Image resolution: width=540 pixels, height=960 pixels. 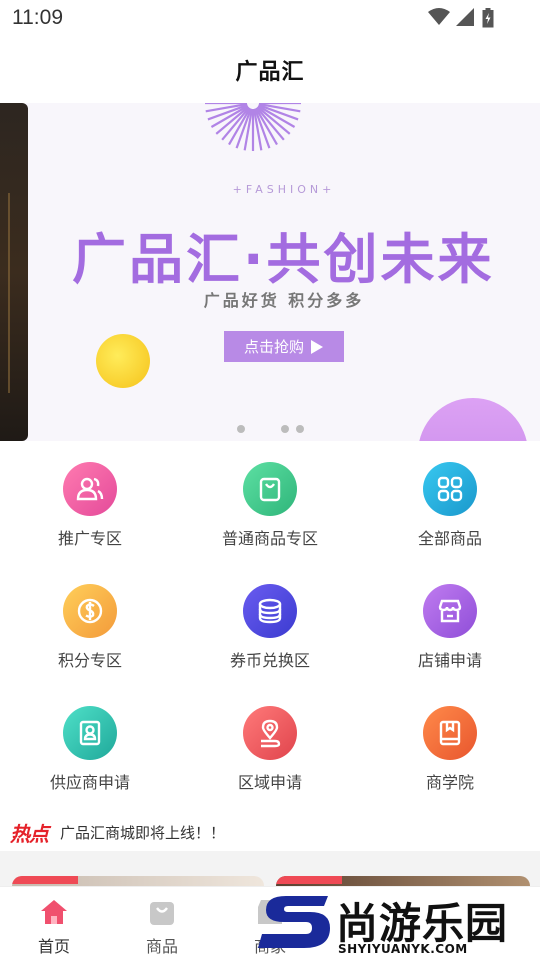 I want to click on wifi-icon, so click(x=439, y=16).